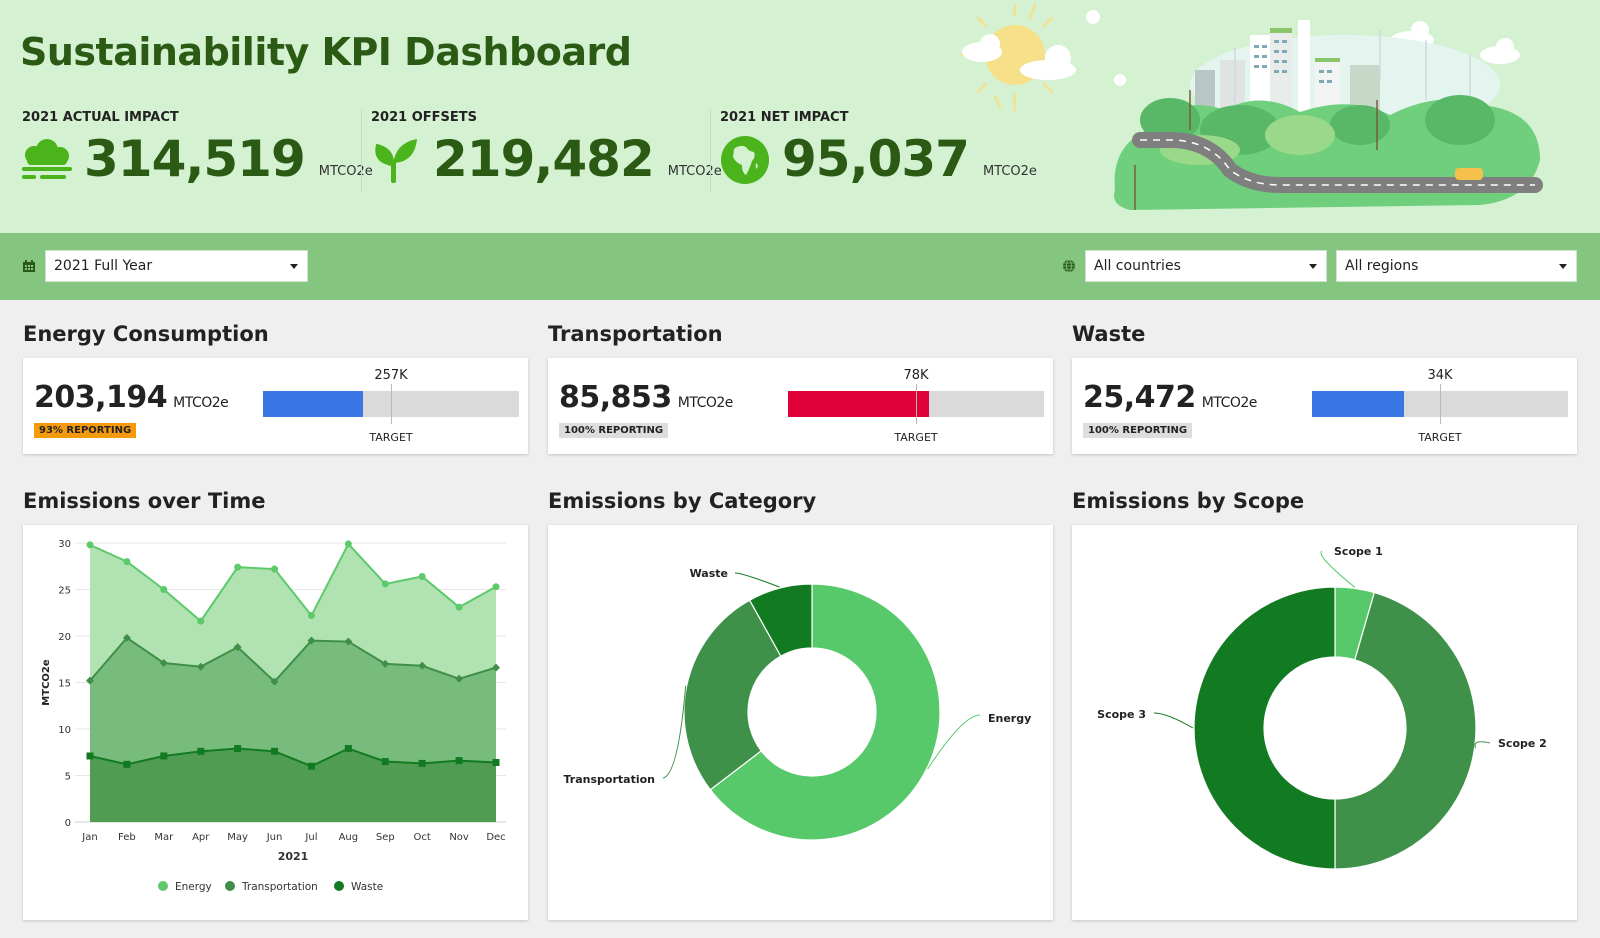 This screenshot has width=1600, height=938. Describe the element at coordinates (546, 152) in the screenshot. I see `kpi-offsets: 2021 OFFSETS 219,482 MTCO2e` at that location.